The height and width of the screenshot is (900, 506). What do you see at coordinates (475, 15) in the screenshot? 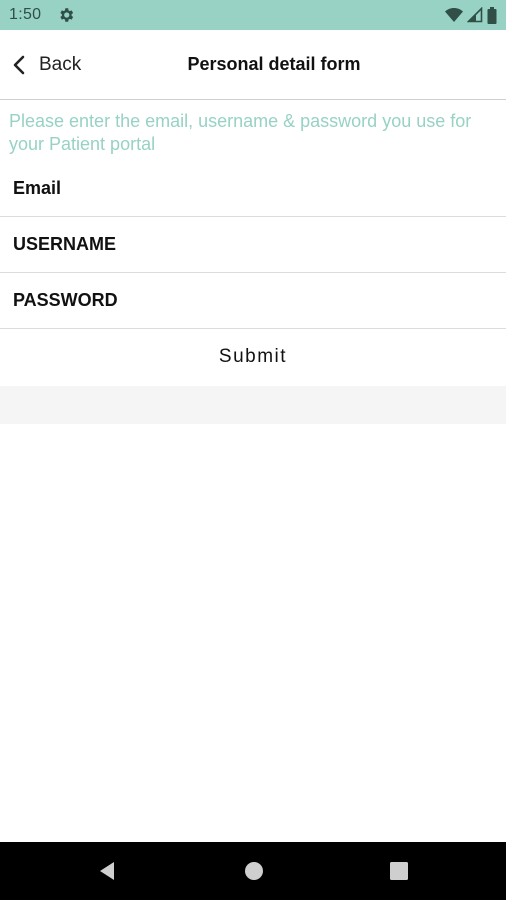
I see `cellular-signal-icon` at bounding box center [475, 15].